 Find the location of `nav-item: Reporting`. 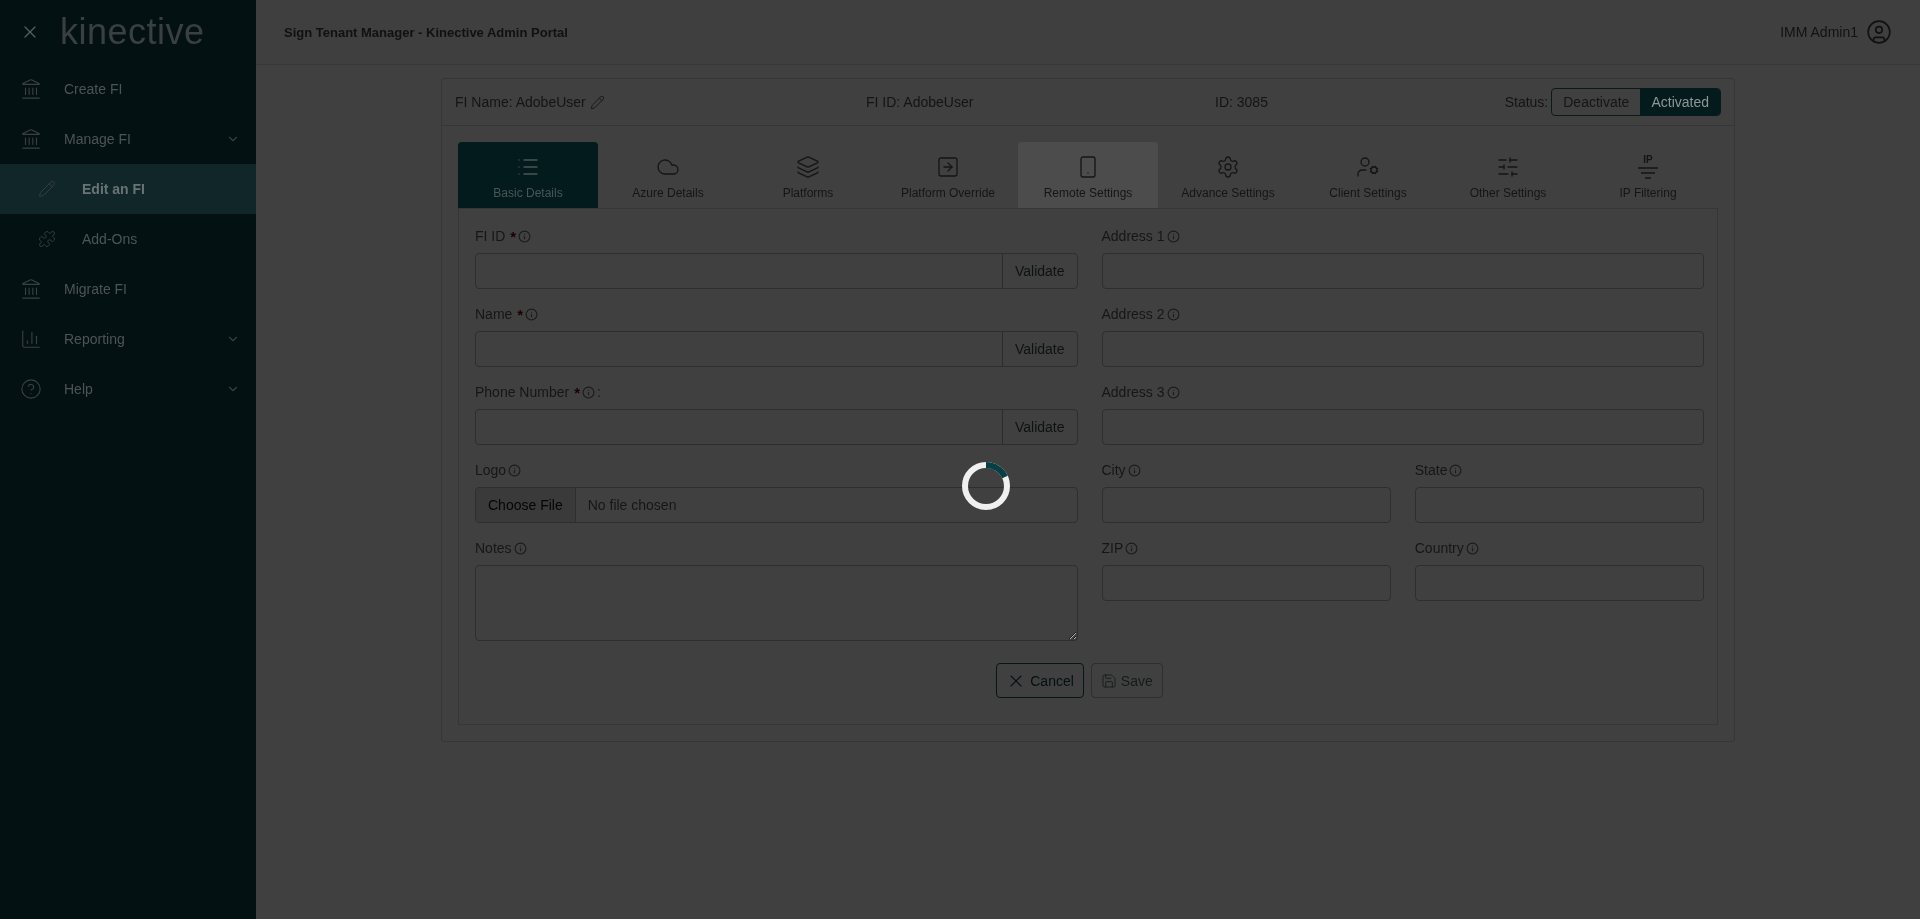

nav-item: Reporting is located at coordinates (128, 339).